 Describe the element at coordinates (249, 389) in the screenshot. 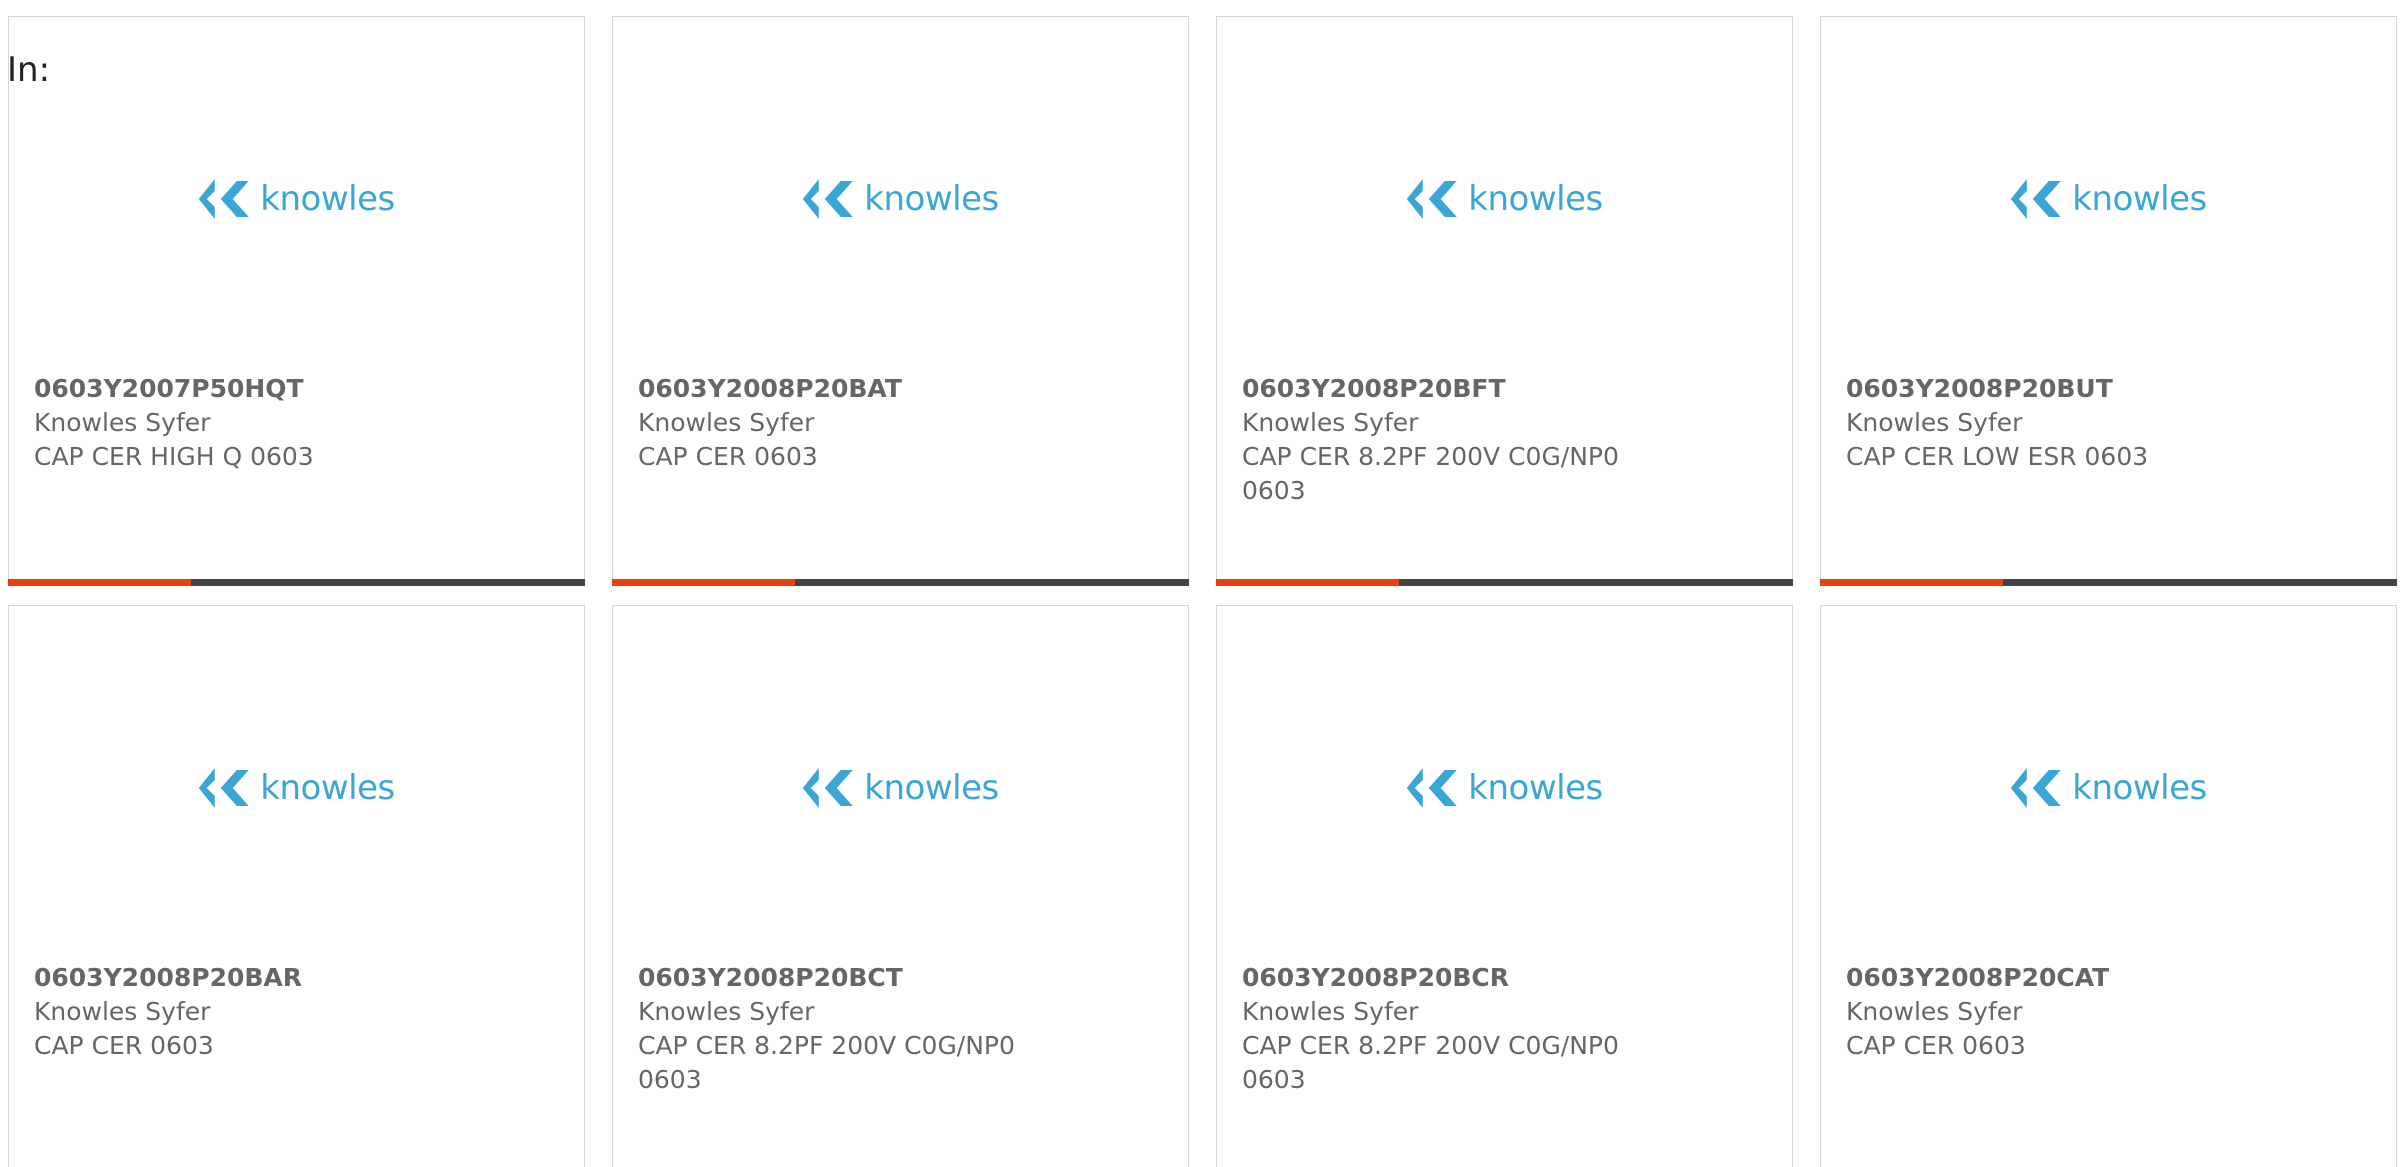

I see `part-number: 0603Y2007P50HQT` at that location.